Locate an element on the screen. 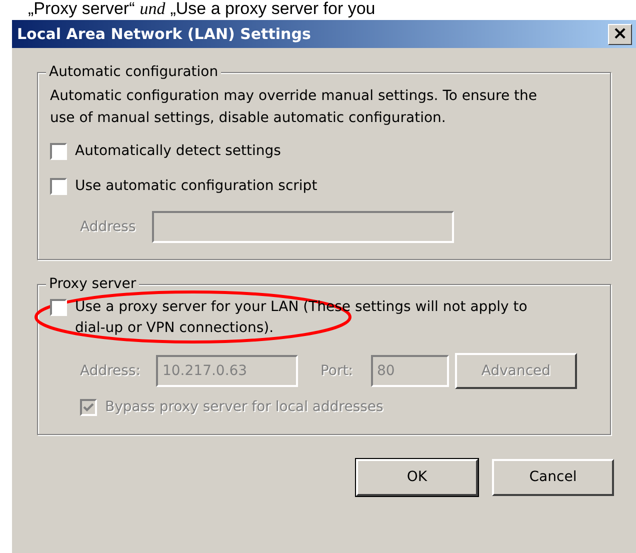 Image resolution: width=636 pixels, height=553 pixels. checkmark-icon is located at coordinates (88, 407).